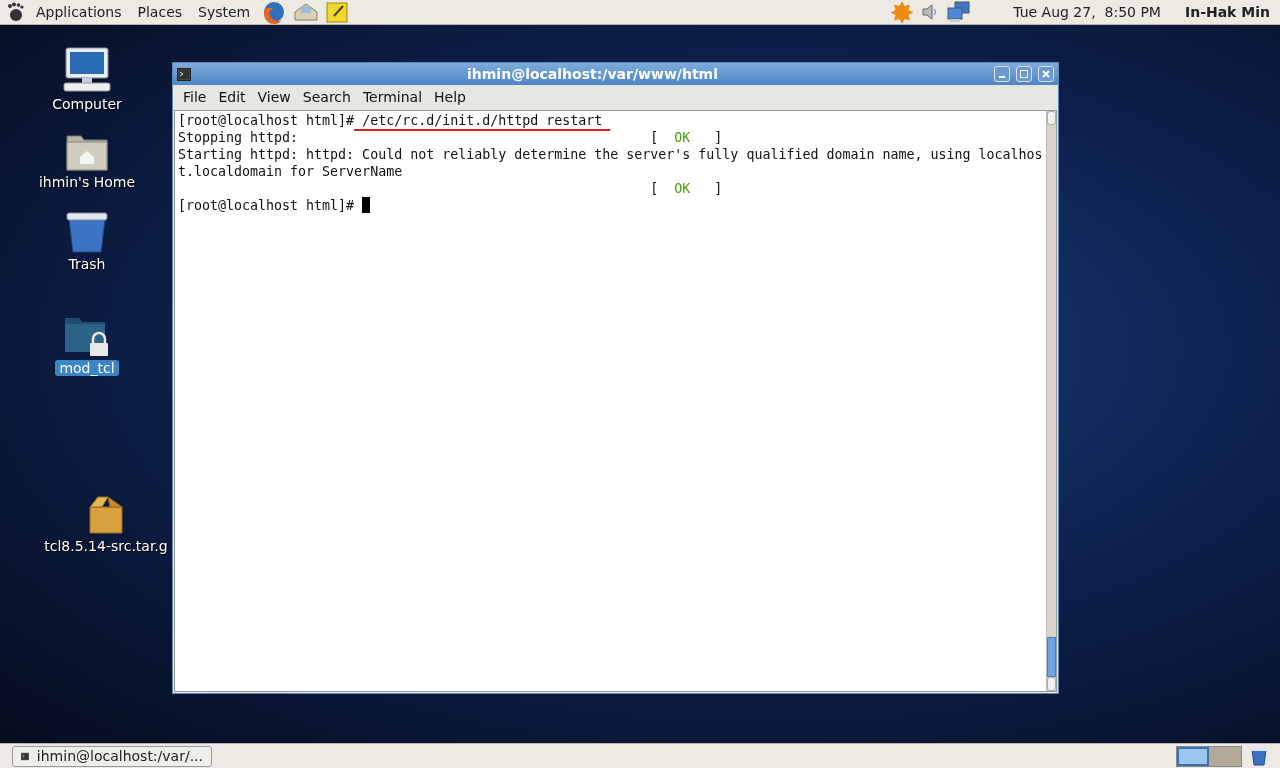 This screenshot has width=1280, height=768. What do you see at coordinates (87, 264) in the screenshot?
I see `desktop-icon-label: Trash` at bounding box center [87, 264].